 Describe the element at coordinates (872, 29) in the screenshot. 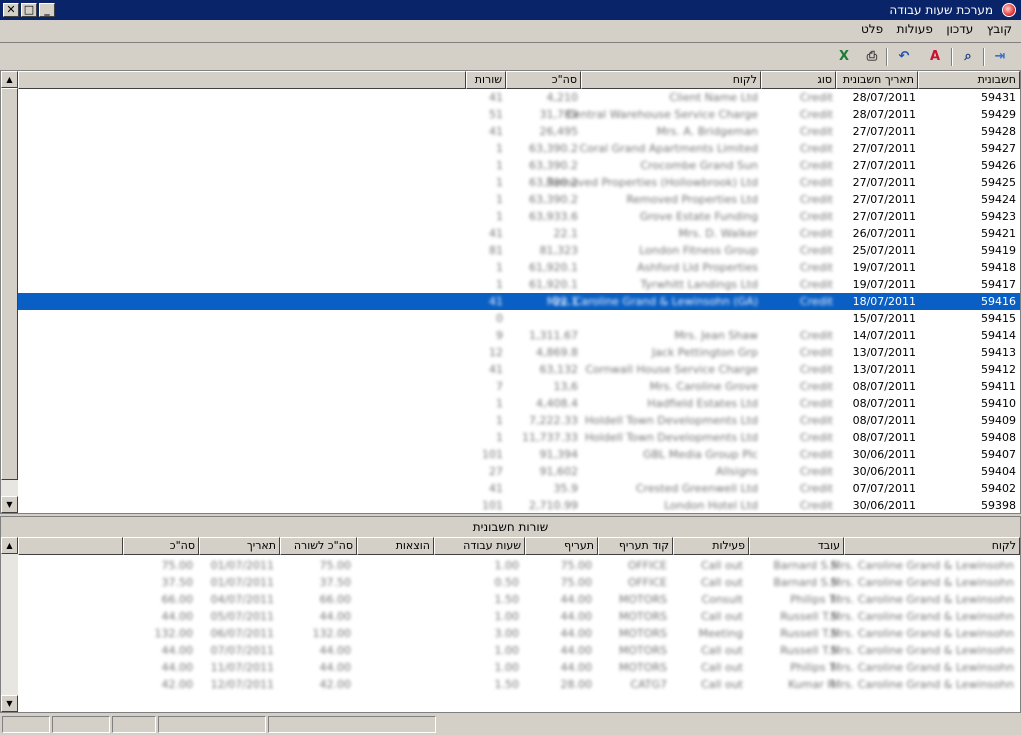

I see `menu-output: פלט` at that location.